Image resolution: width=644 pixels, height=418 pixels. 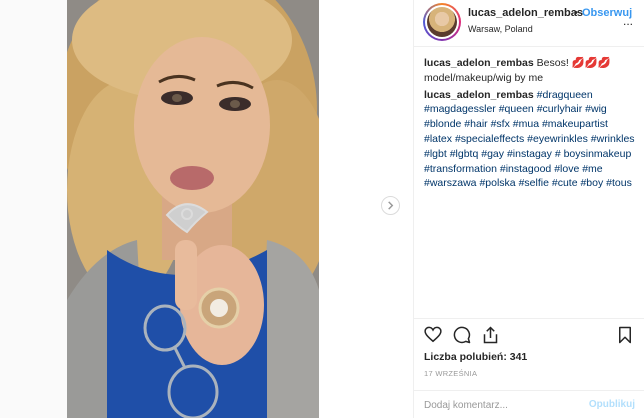 I want to click on hashtag-link: #curlyhair, so click(x=560, y=109).